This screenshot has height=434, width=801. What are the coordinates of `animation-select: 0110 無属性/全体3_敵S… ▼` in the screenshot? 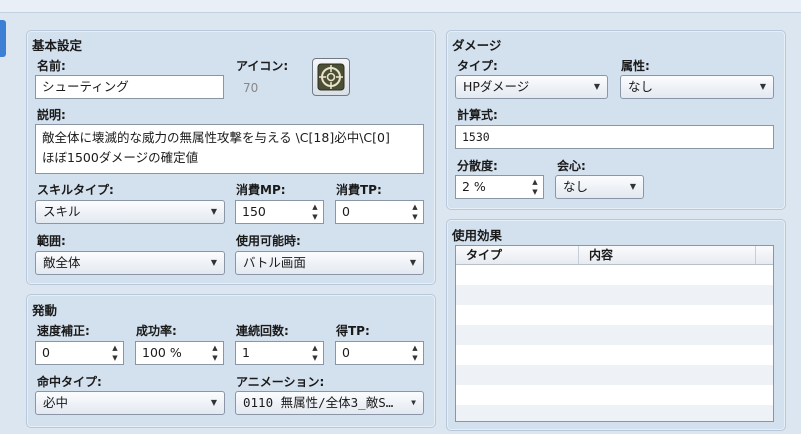 It's located at (329, 403).